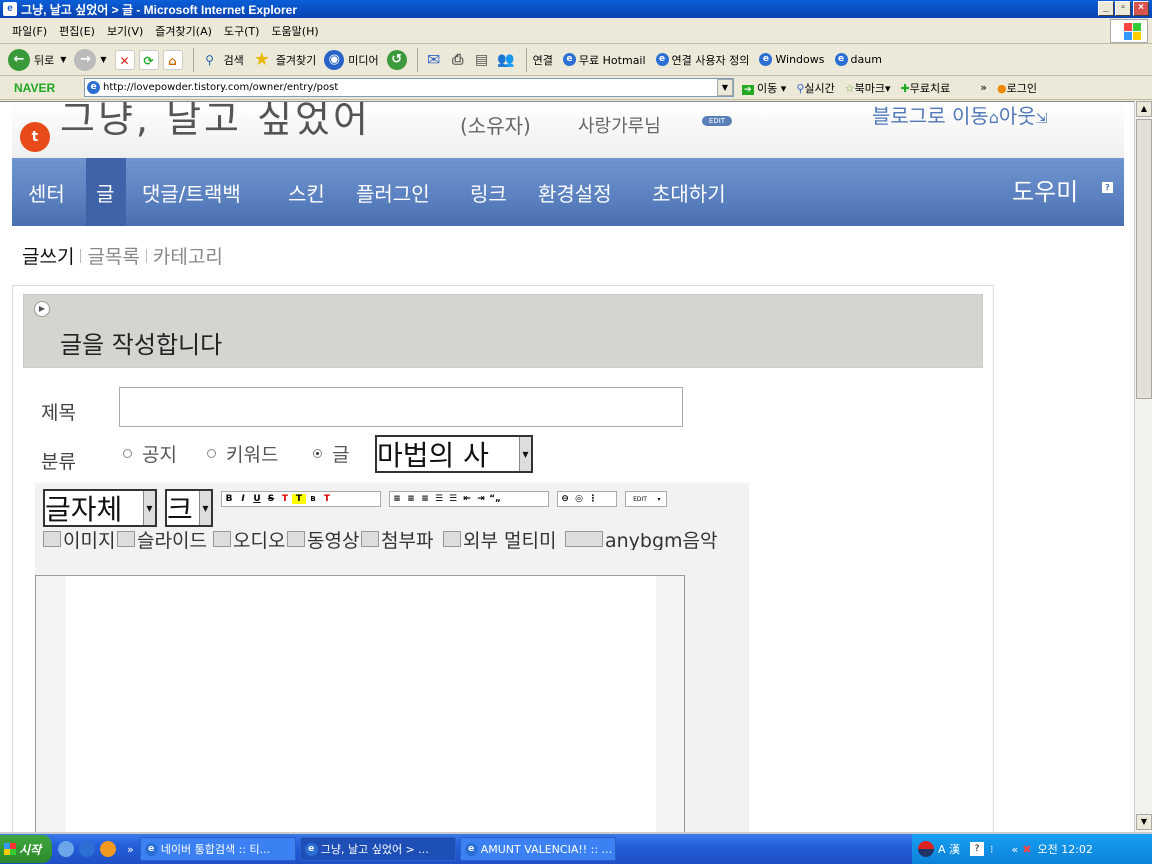  What do you see at coordinates (324, 539) in the screenshot?
I see `video-button: 동영상` at bounding box center [324, 539].